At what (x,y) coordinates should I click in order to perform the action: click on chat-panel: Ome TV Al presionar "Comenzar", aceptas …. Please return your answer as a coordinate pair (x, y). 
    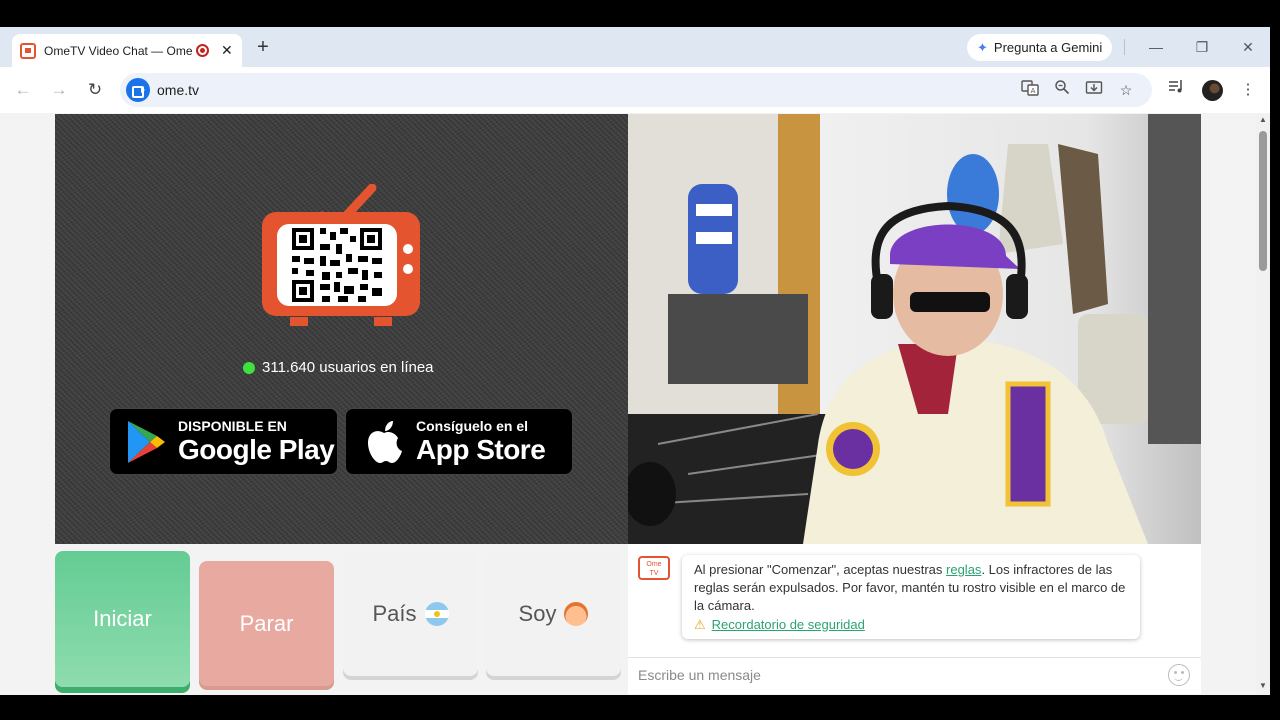
    Looking at the image, I should click on (914, 619).